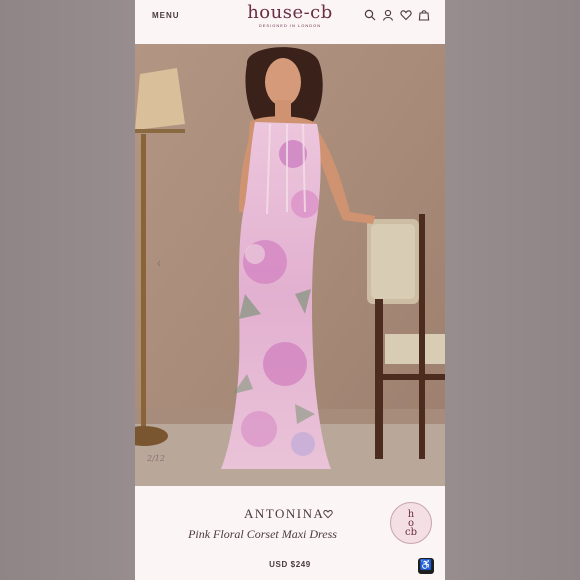  What do you see at coordinates (406, 15) in the screenshot?
I see `heart-icon` at bounding box center [406, 15].